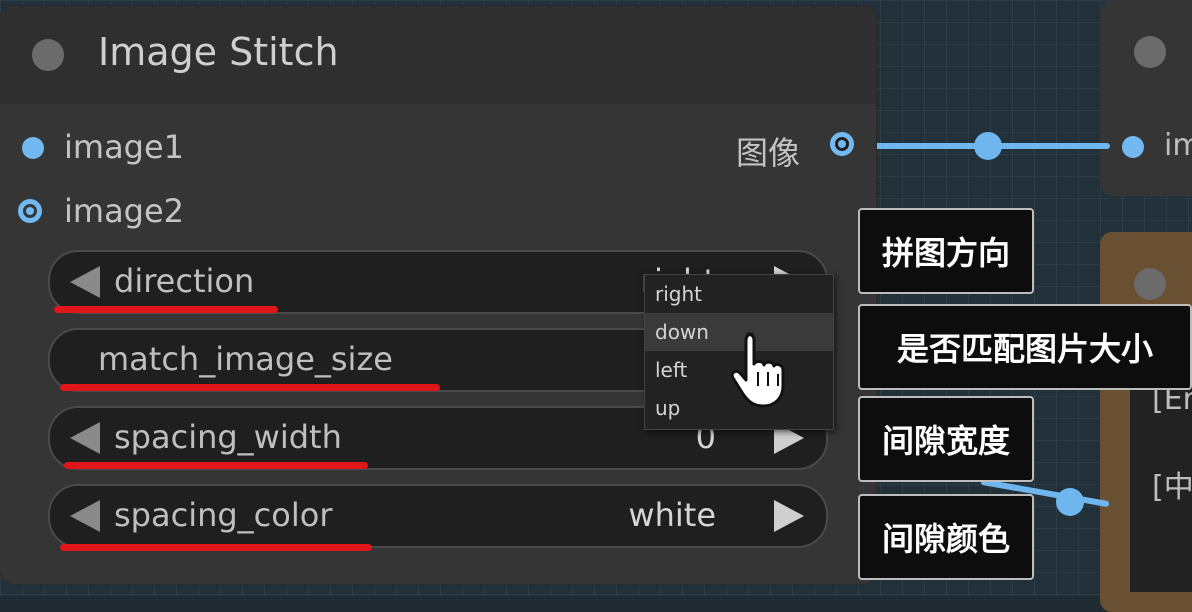 Image resolution: width=1192 pixels, height=612 pixels. What do you see at coordinates (789, 516) in the screenshot?
I see `increment-arrow-icon` at bounding box center [789, 516].